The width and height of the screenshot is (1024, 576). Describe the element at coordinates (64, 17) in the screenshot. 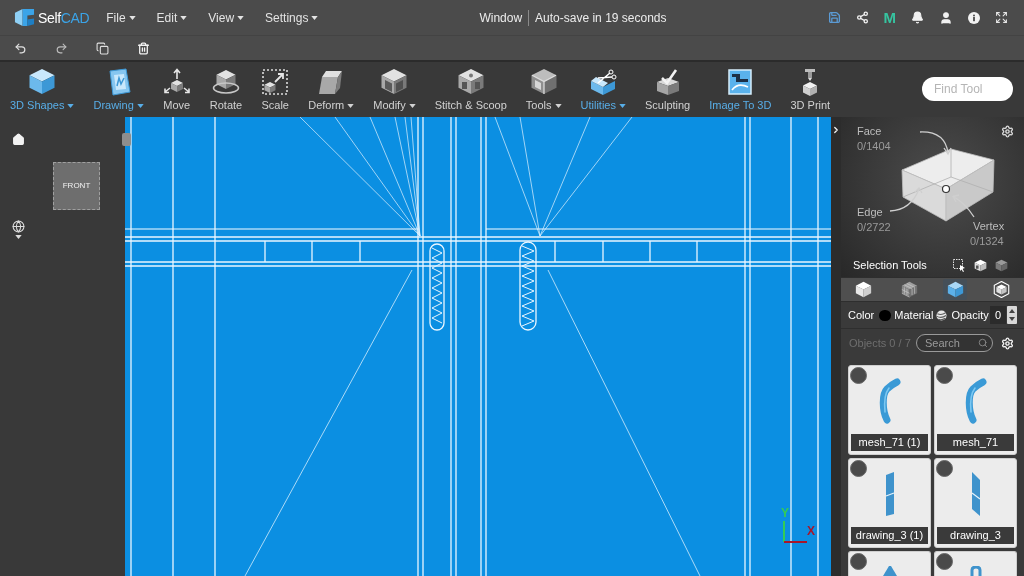

I see `app-logo-text: SelfCAD` at that location.